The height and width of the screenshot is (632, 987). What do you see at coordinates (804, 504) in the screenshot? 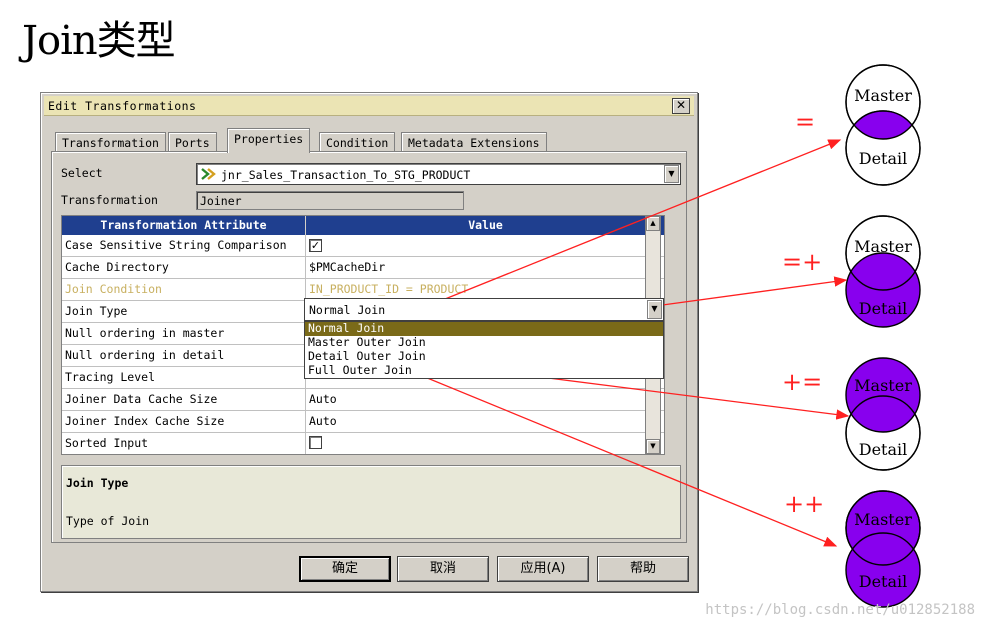
I see `symbol-full-outer: ++` at bounding box center [804, 504].